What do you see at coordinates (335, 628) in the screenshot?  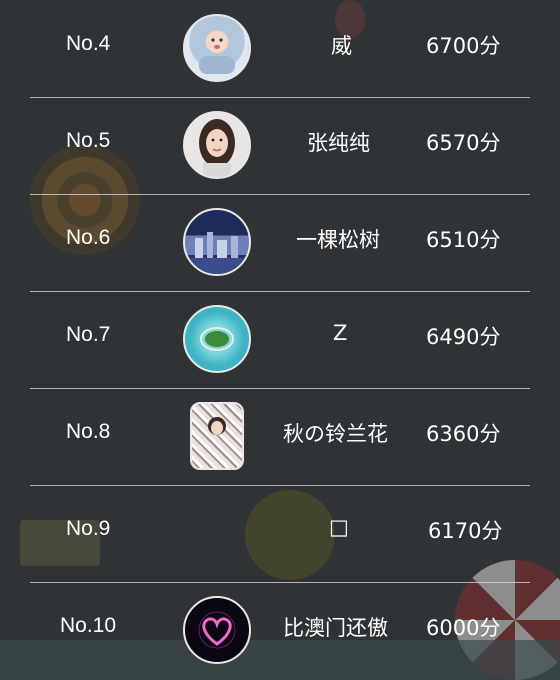 I see `player-name: 比澳门还傲` at bounding box center [335, 628].